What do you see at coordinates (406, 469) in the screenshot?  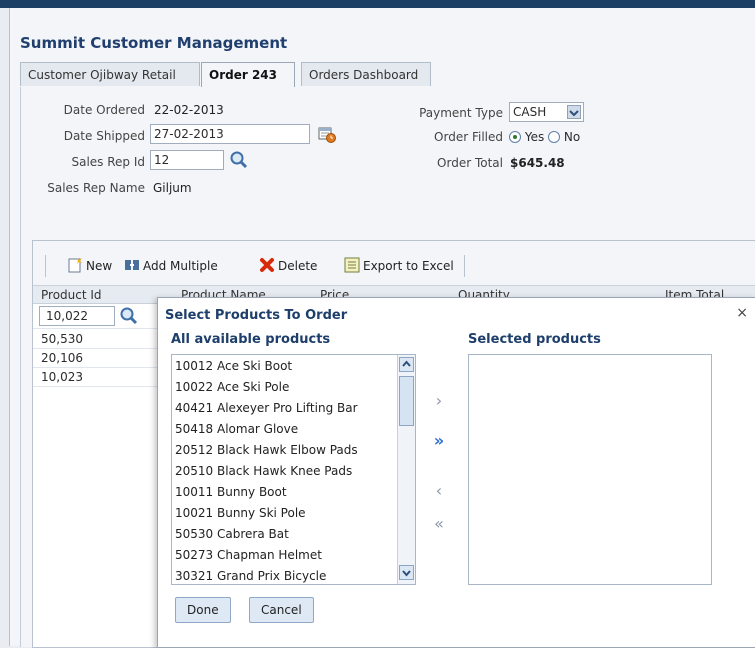 I see `list-scrollbar` at bounding box center [406, 469].